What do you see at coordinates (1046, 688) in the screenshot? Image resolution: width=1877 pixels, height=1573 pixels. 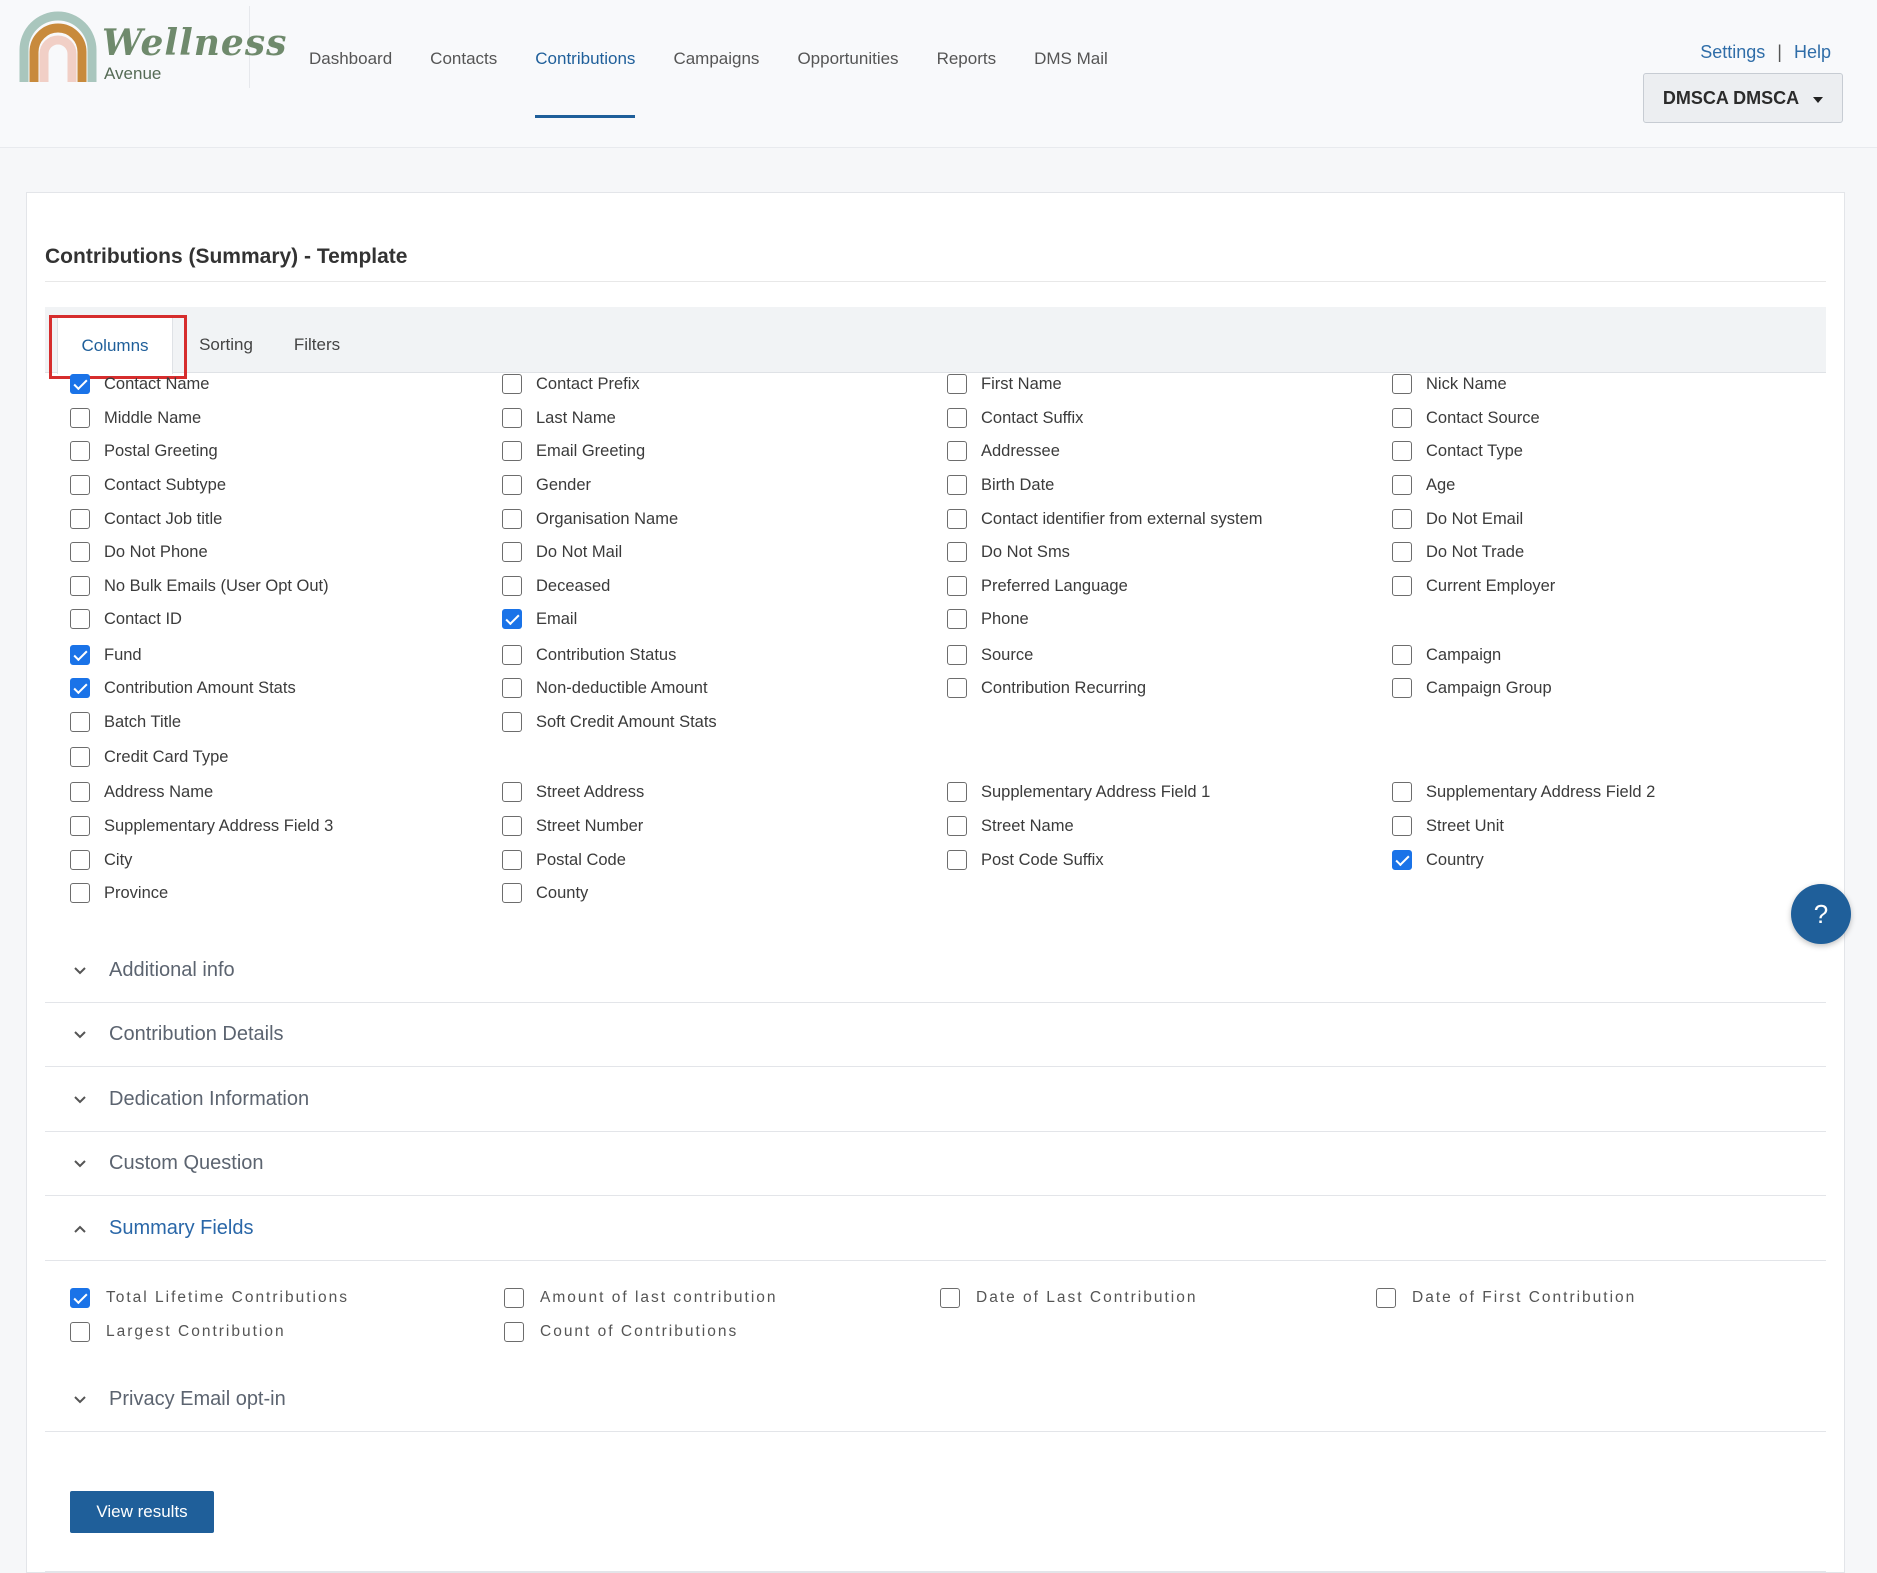 I see `checkbox-contribution-recurring: Contribution Recurring` at bounding box center [1046, 688].